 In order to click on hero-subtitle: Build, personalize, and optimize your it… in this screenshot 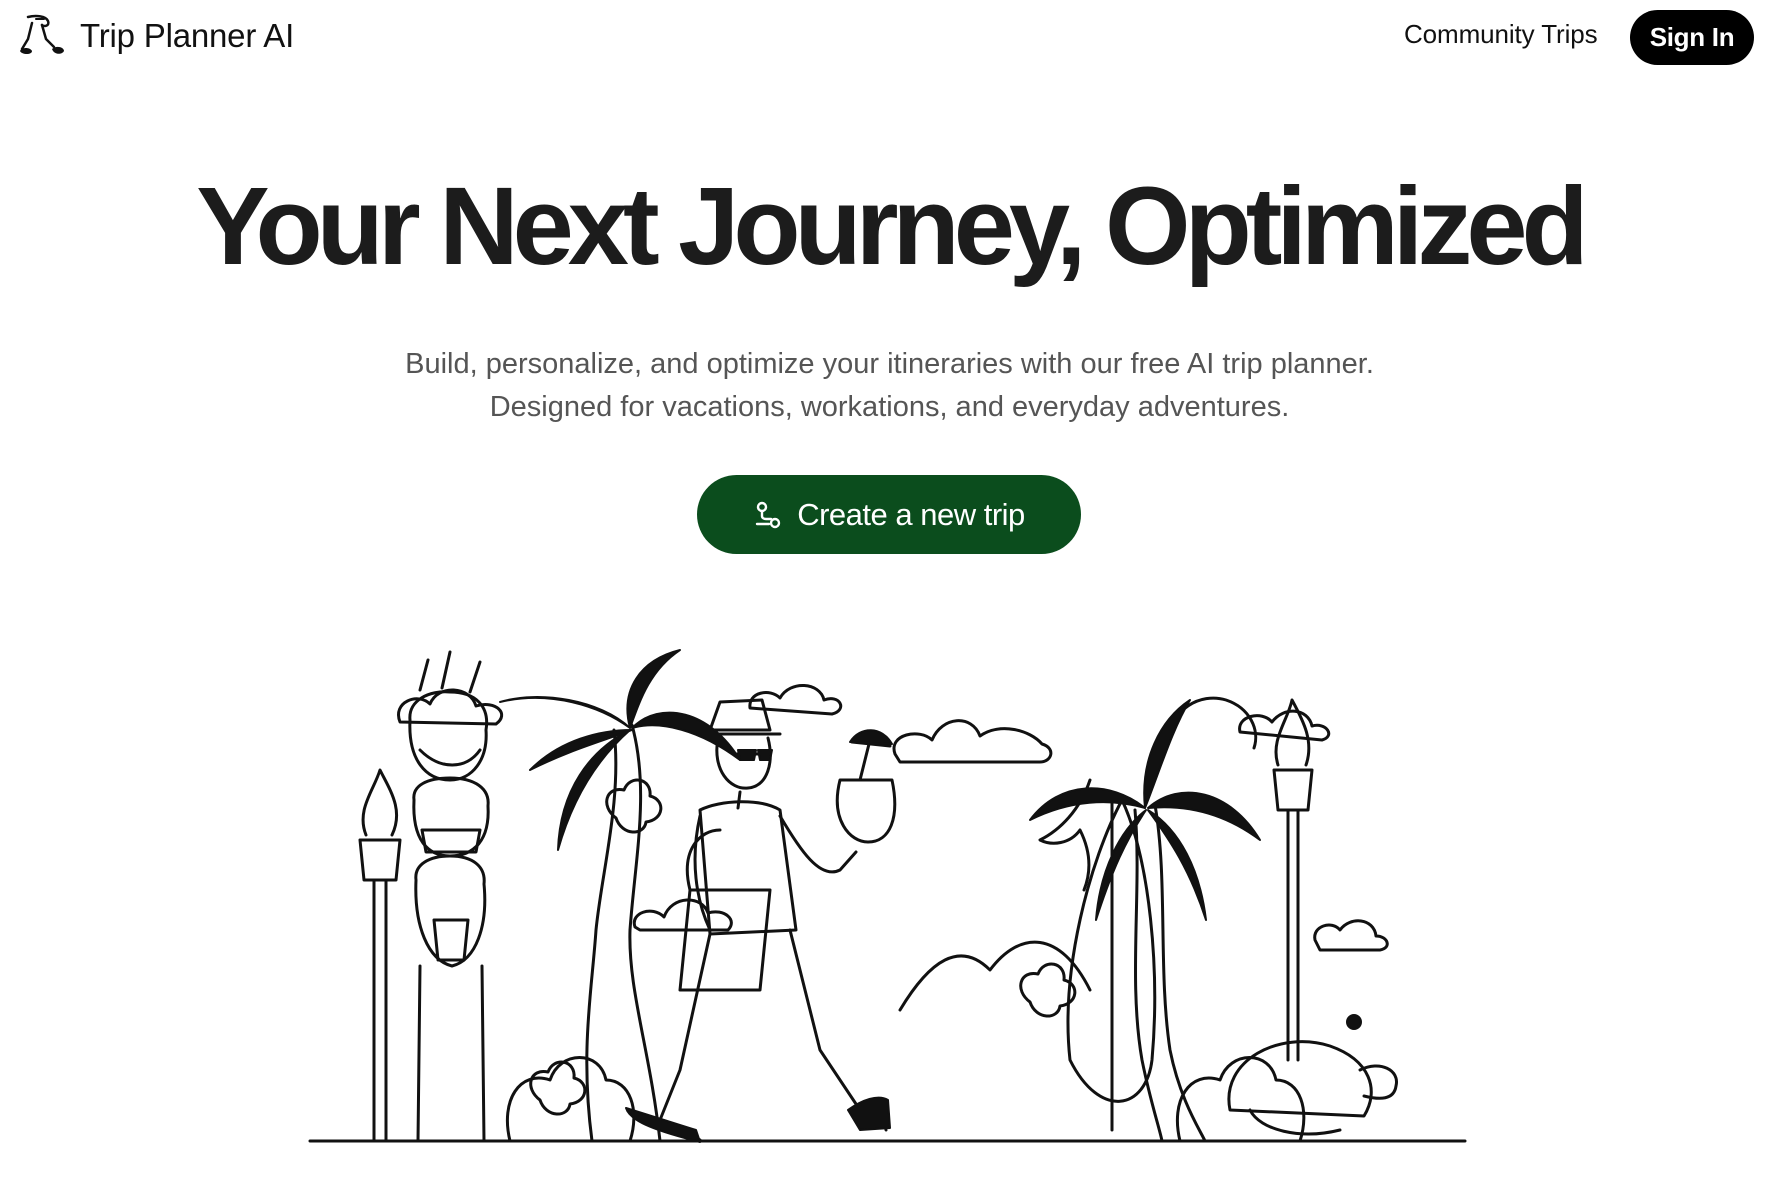, I will do `click(889, 385)`.